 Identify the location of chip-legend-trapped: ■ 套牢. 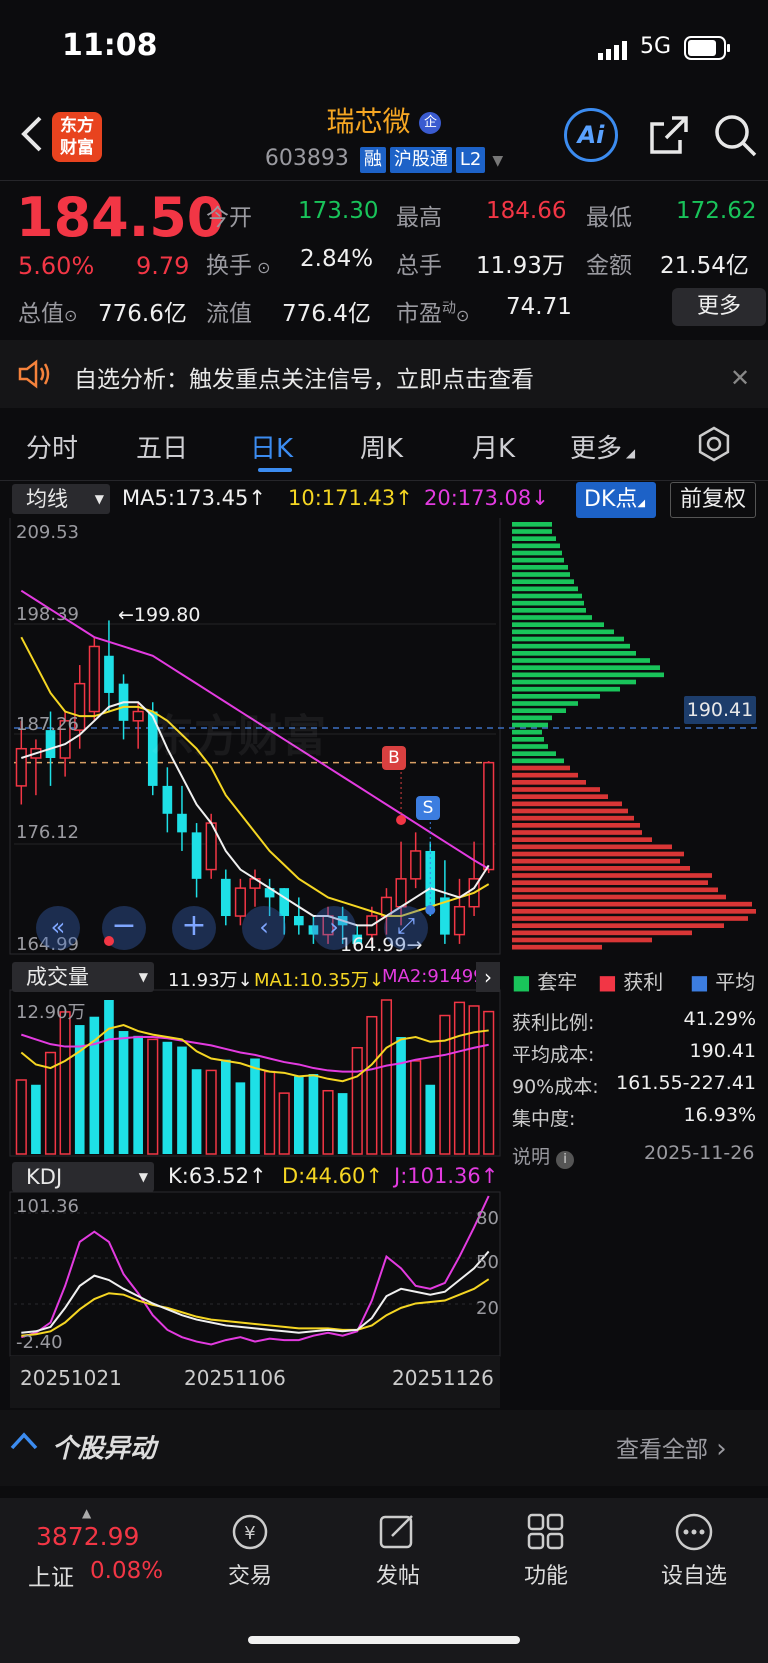
(545, 982).